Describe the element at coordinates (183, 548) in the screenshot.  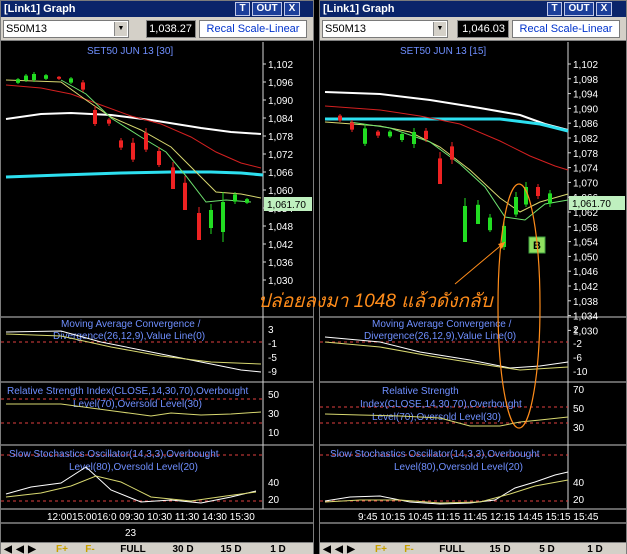
I see `left-30d-button: 30 D` at that location.